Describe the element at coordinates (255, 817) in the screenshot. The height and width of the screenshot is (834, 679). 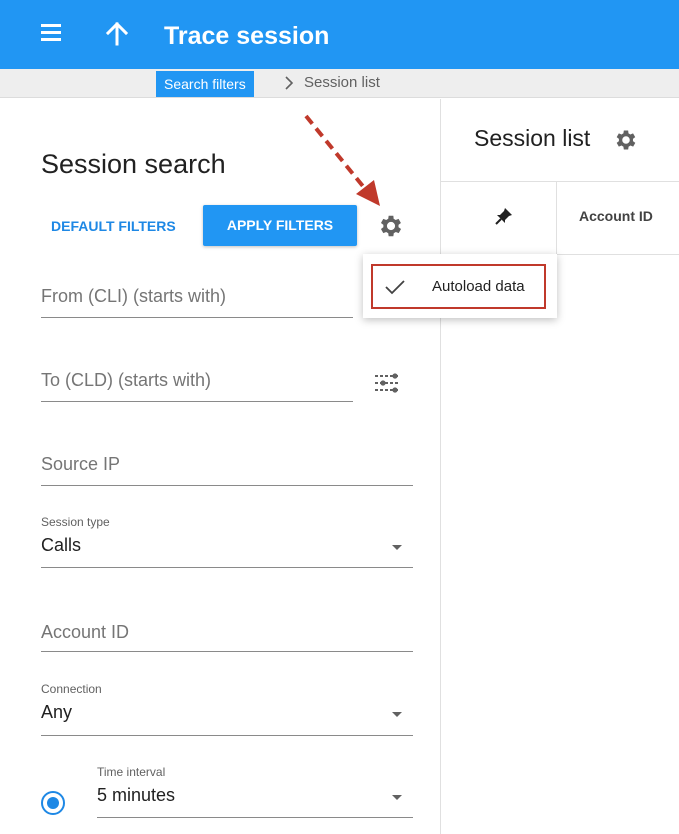
I see `time-interval-underline` at that location.